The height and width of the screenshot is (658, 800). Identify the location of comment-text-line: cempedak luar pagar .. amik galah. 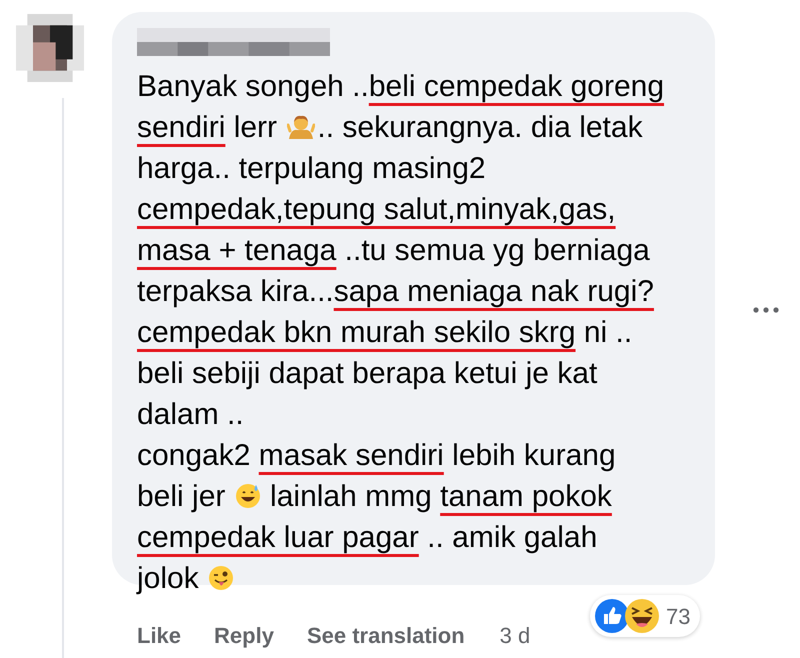
(367, 538).